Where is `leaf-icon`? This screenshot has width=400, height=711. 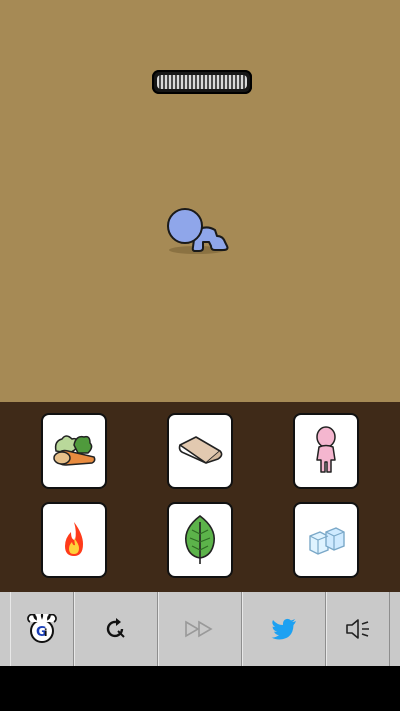
leaf-icon is located at coordinates (200, 539).